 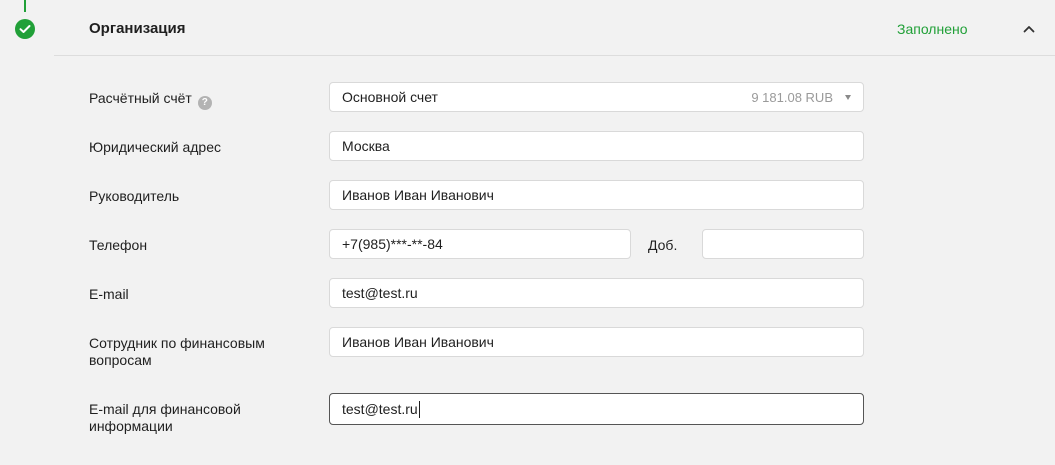 What do you see at coordinates (848, 97) in the screenshot?
I see `dropdown-caret-icon` at bounding box center [848, 97].